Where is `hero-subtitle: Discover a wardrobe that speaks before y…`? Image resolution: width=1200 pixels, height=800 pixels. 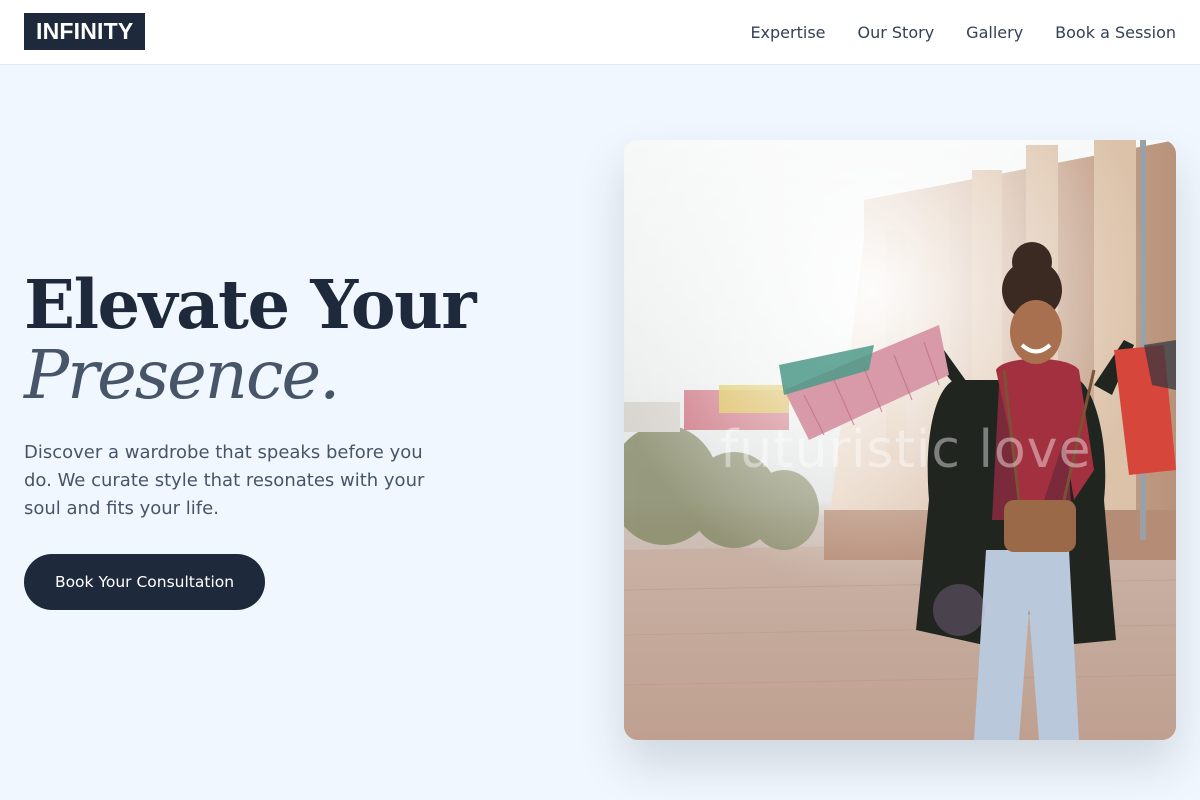
hero-subtitle: Discover a wardrobe that speaks before y… is located at coordinates (224, 480).